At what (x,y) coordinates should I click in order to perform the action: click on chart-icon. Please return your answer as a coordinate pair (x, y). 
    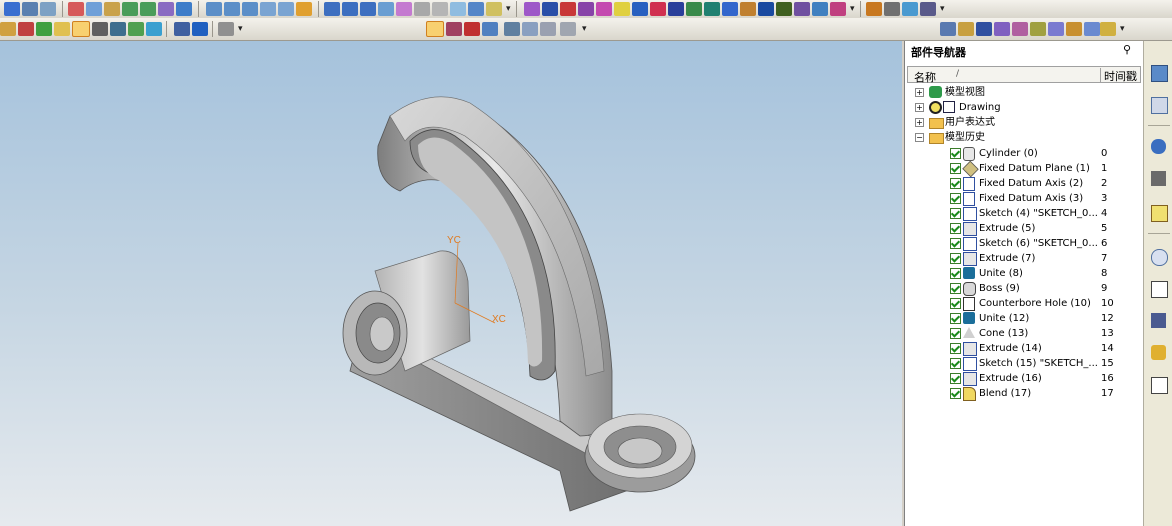
    Looking at the image, I should click on (184, 9).